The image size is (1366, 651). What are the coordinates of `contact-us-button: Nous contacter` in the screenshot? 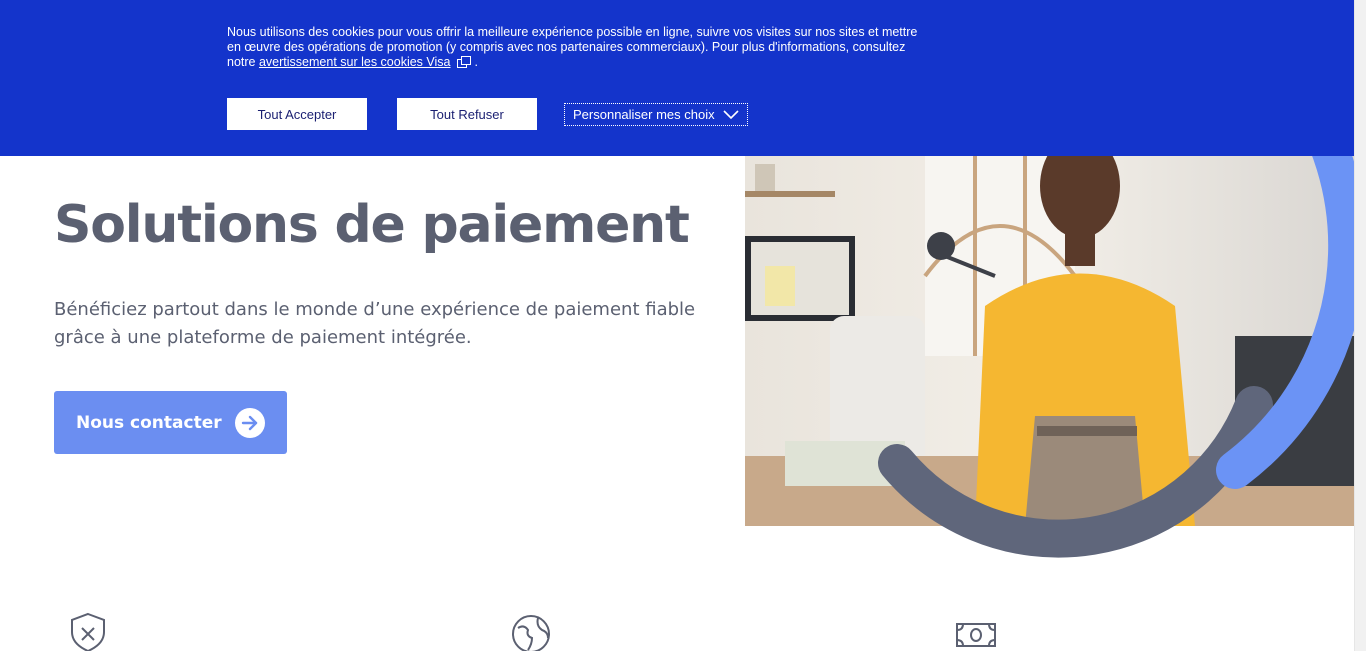 It's located at (170, 422).